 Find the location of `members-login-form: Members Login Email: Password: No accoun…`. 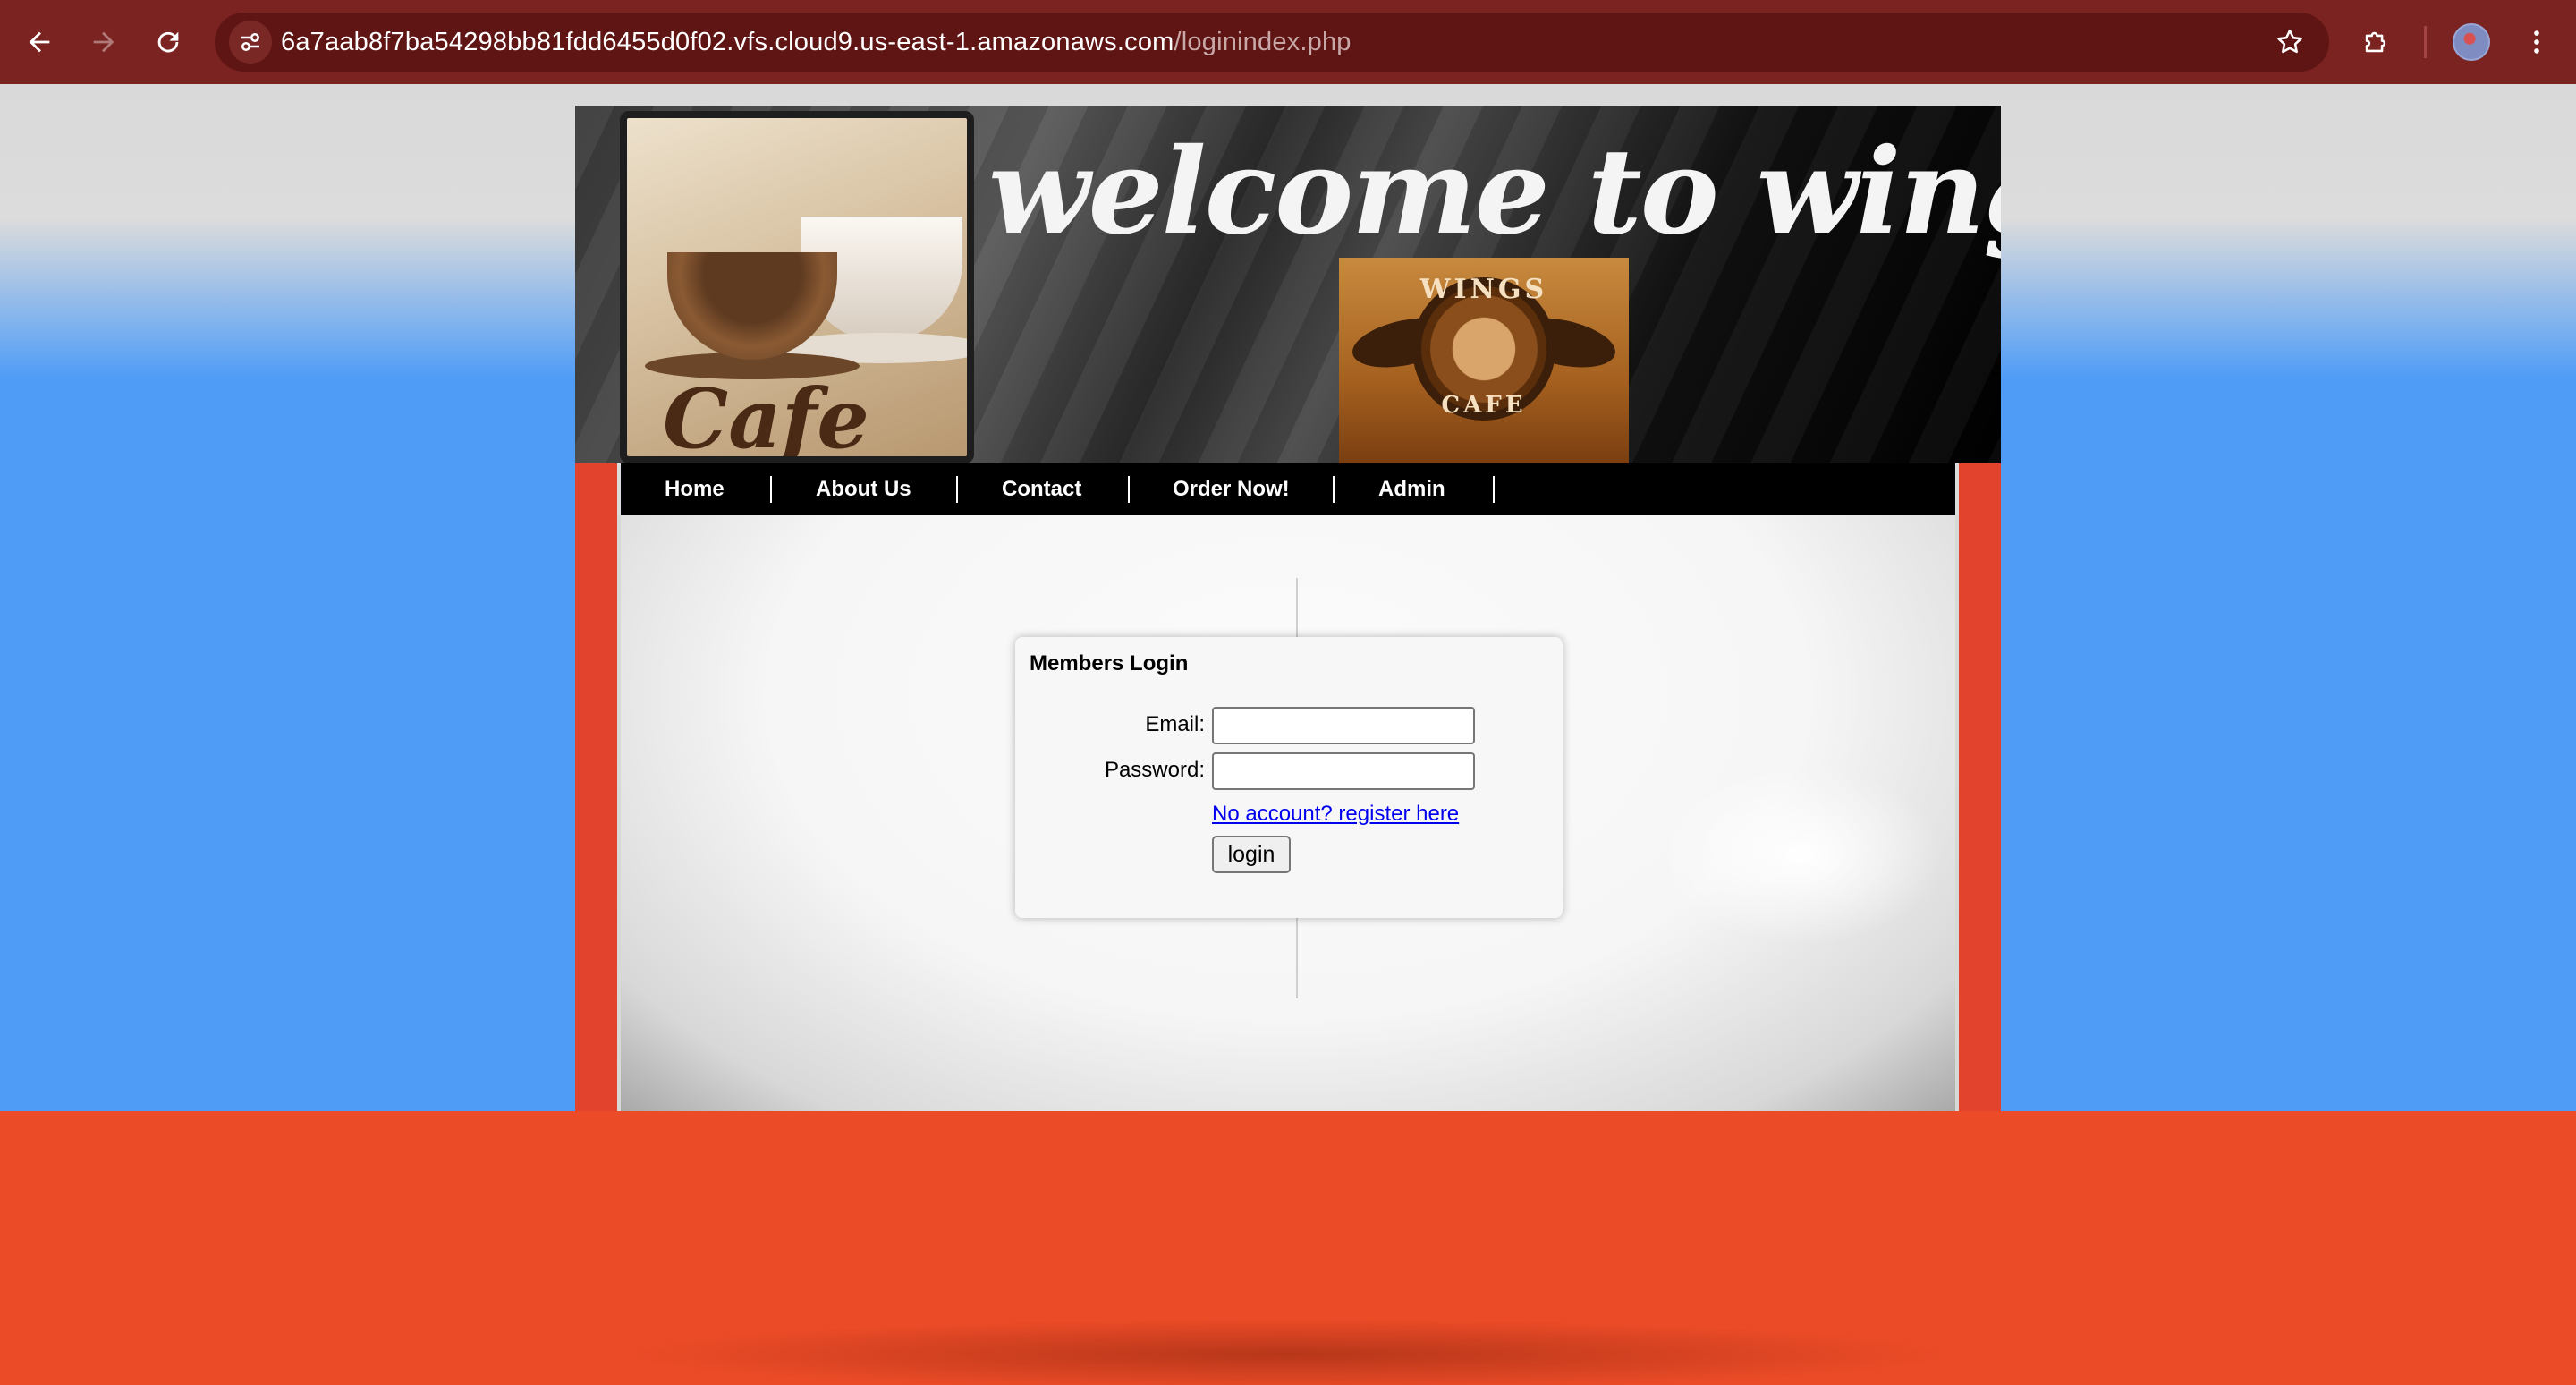

members-login-form: Members Login Email: Password: No accoun… is located at coordinates (1289, 777).